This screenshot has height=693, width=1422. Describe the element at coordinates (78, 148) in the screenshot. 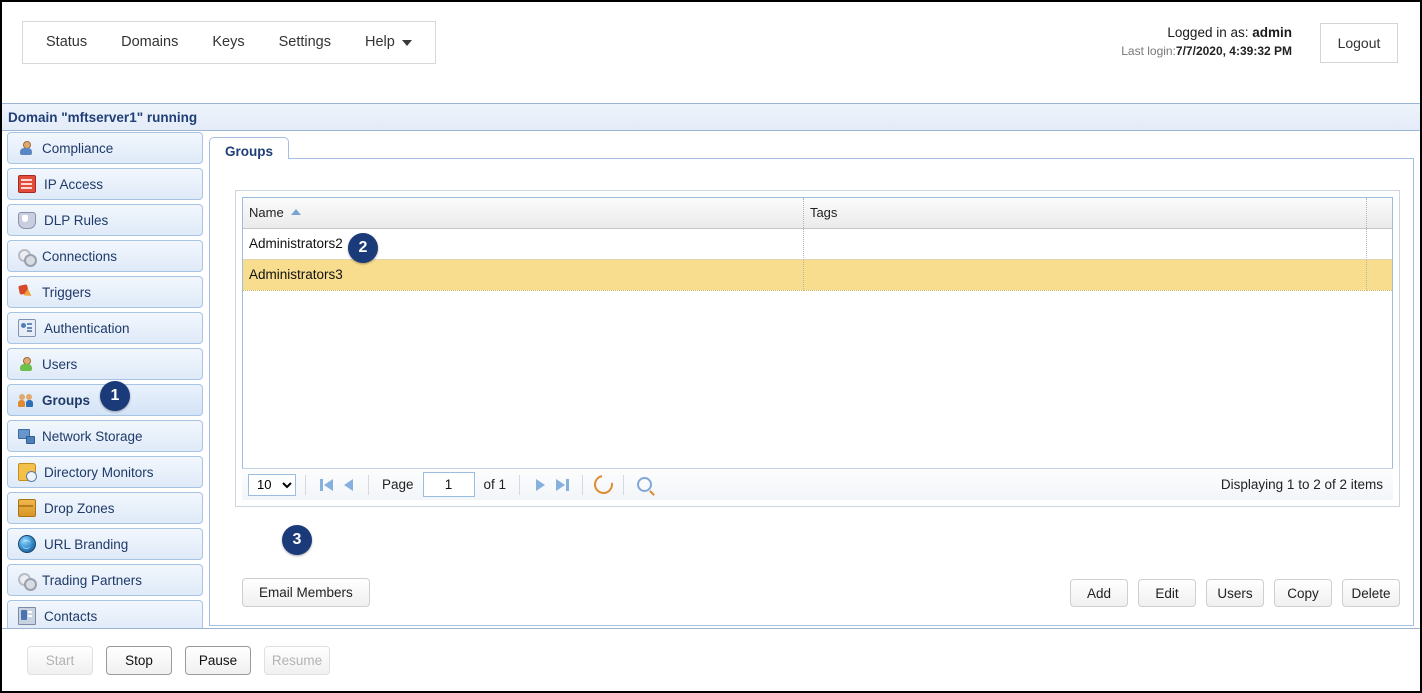

I see `sidebar-item-label: Compliance` at that location.